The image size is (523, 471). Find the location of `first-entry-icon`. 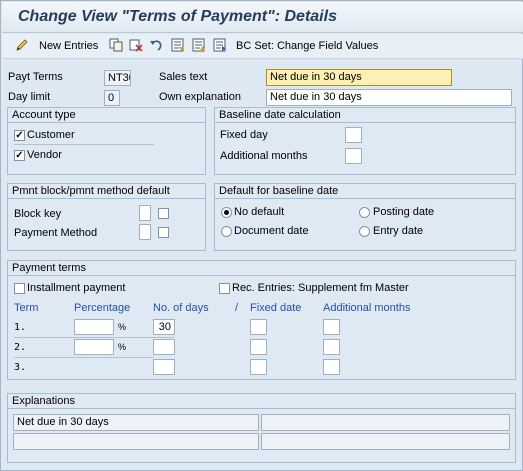

first-entry-icon is located at coordinates (178, 45).